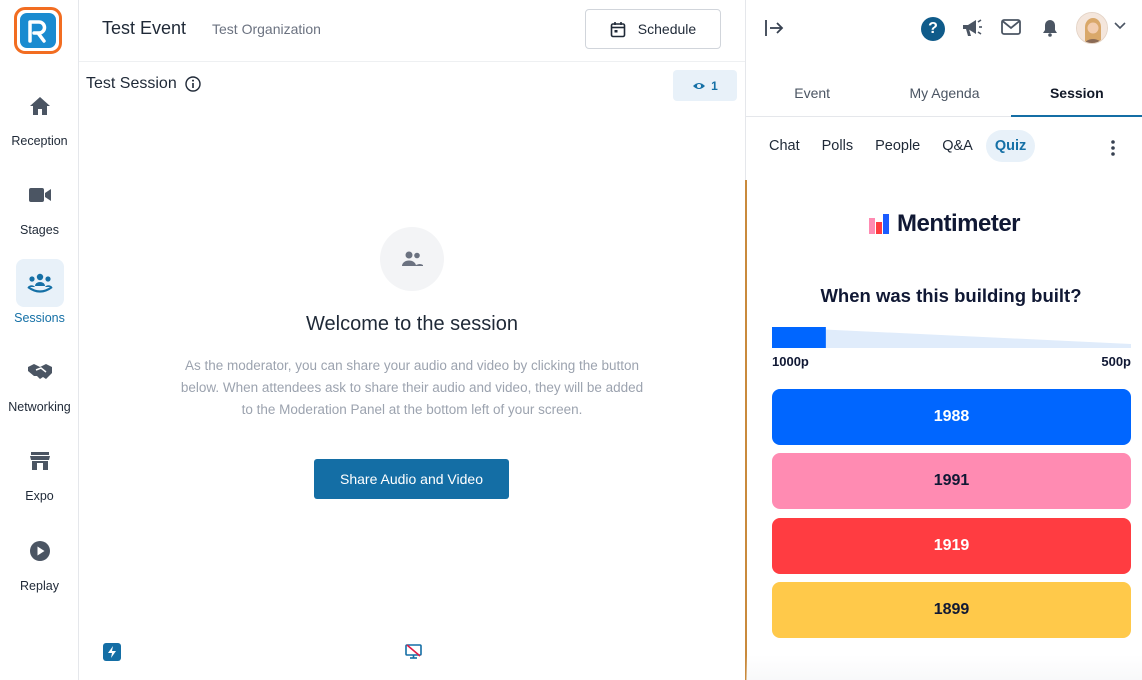 The width and height of the screenshot is (1142, 680). I want to click on quiz-answer-option: 1899, so click(951, 610).